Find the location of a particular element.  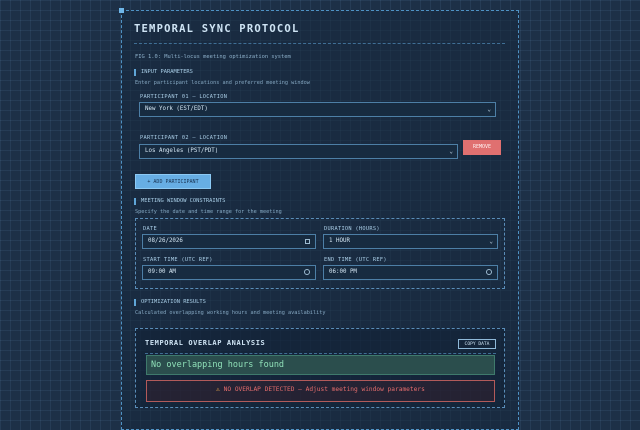

copy-data-button: COPY DATA is located at coordinates (477, 344).